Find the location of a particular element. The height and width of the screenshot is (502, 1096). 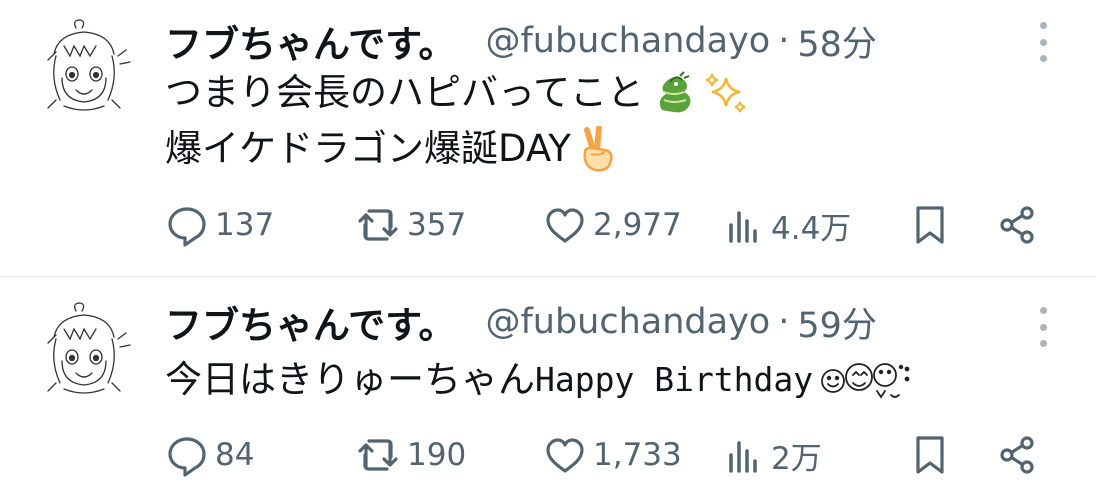

tweet-text-jp: 今日はきりゅーちゃん is located at coordinates (350, 379).